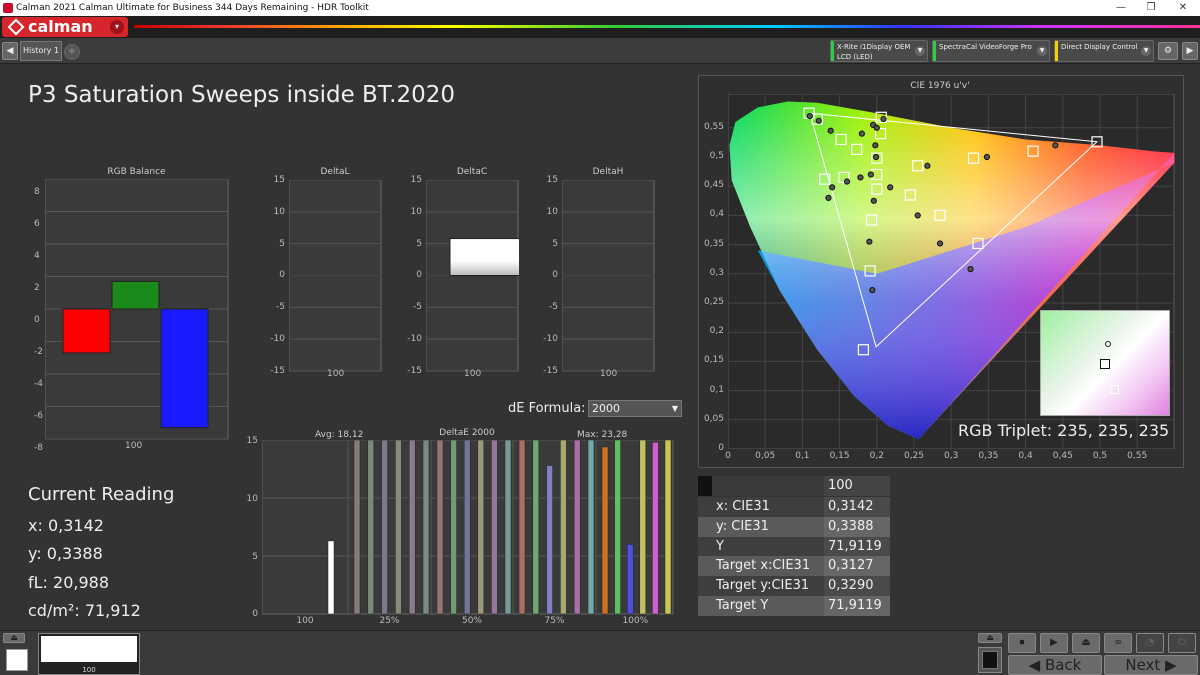 This screenshot has height=675, width=1200. Describe the element at coordinates (255, 557) in the screenshot. I see `deltae-tick: 5` at that location.